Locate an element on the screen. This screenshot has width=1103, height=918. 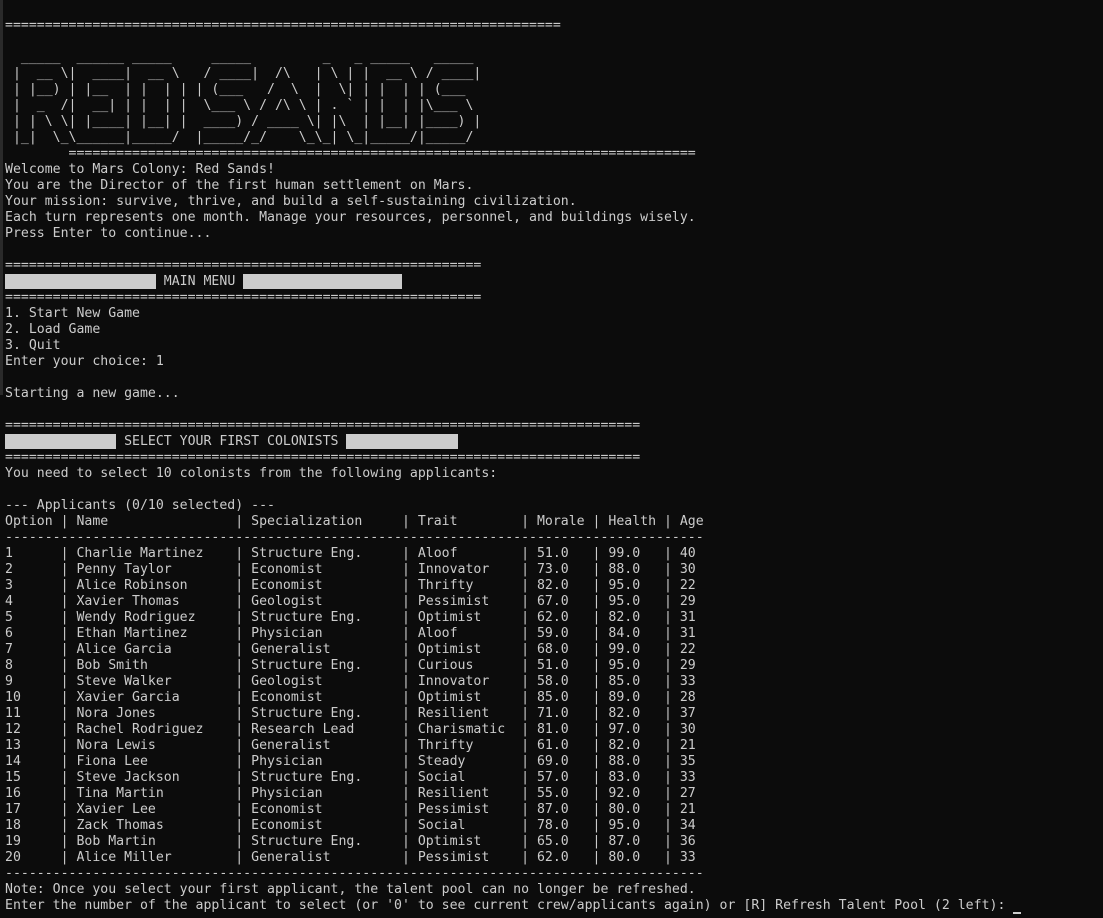
text-cursor is located at coordinates (1017, 913).